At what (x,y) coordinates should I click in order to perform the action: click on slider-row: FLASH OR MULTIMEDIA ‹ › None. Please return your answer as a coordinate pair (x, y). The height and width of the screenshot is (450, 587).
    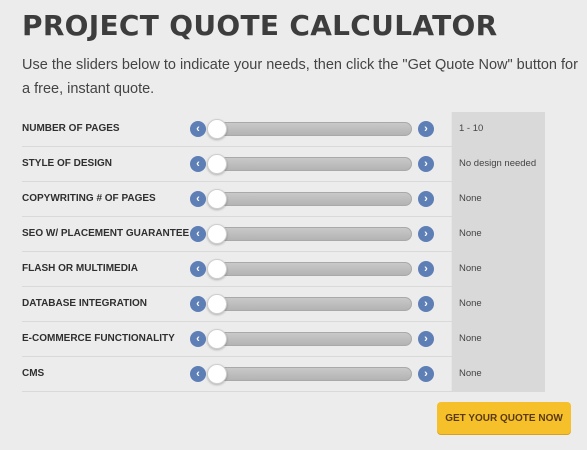
    Looking at the image, I should click on (283, 269).